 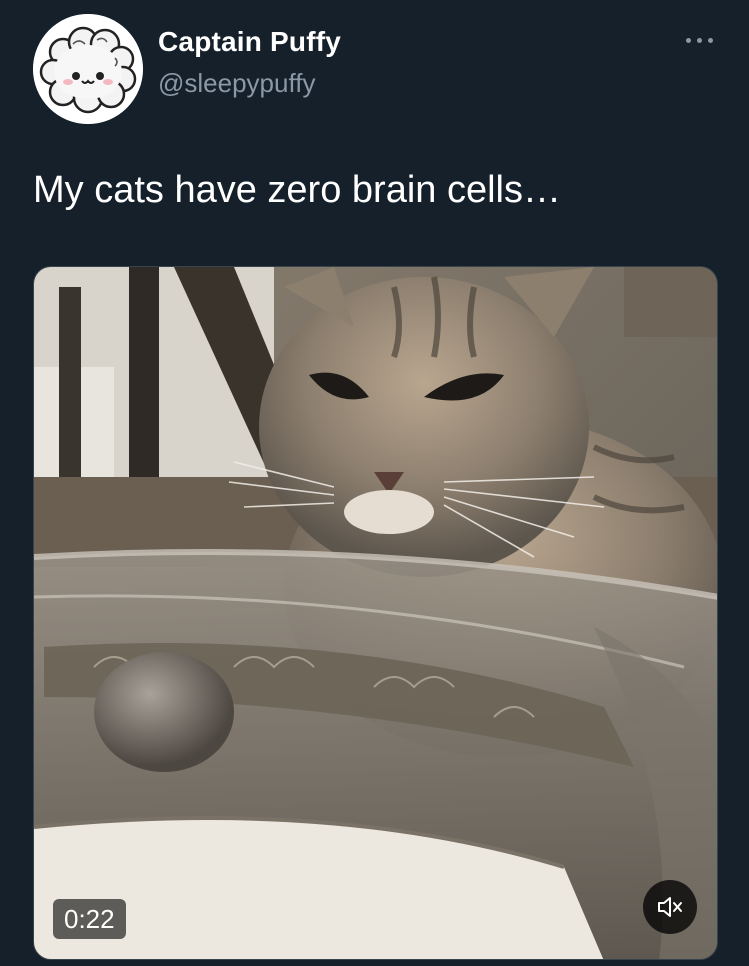 I want to click on fluffy-cloud-creature-icon, so click(x=88, y=69).